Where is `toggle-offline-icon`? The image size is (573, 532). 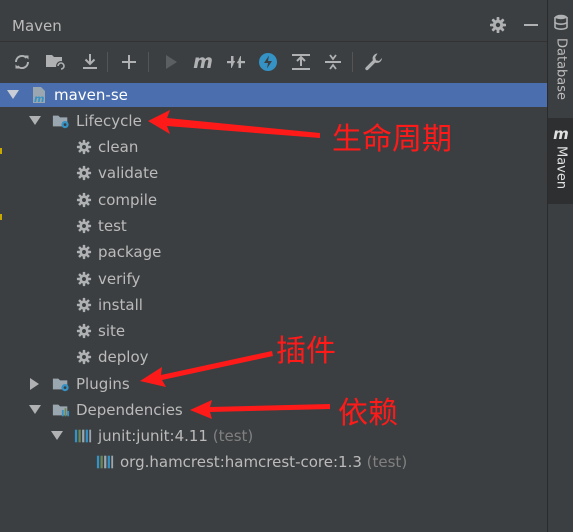
toggle-offline-icon is located at coordinates (236, 62).